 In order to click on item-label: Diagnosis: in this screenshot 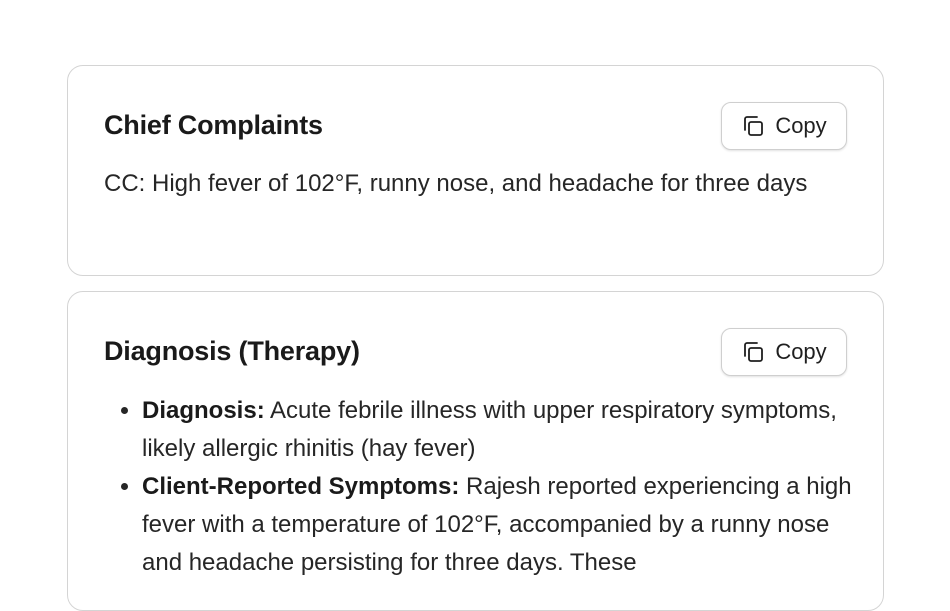, I will do `click(203, 410)`.